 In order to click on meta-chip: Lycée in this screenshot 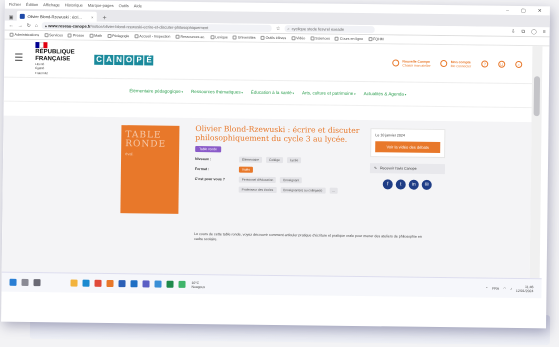, I will do `click(294, 160)`.